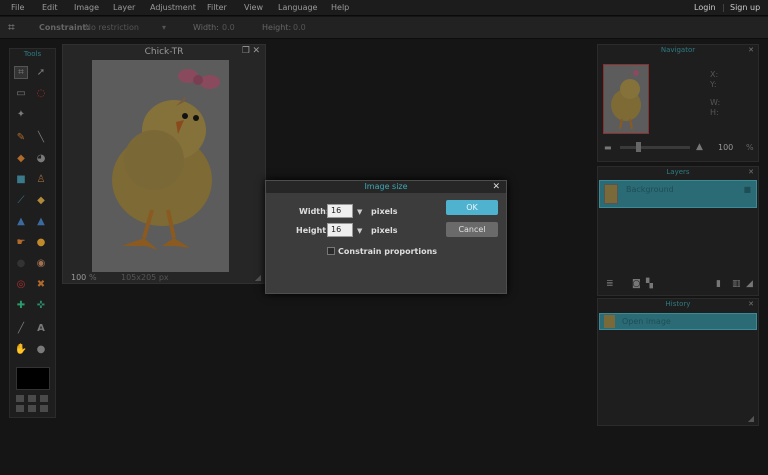 The width and height of the screenshot is (768, 475). What do you see at coordinates (21, 200) in the screenshot?
I see `color-replace-tool-icon: ⟋` at bounding box center [21, 200].